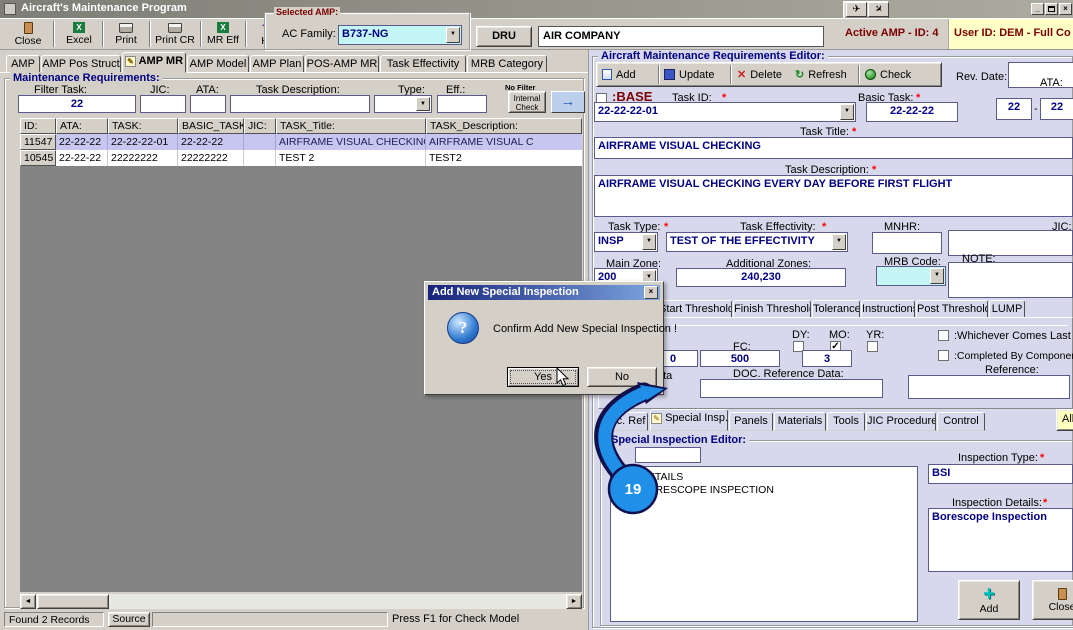 Image resolution: width=1073 pixels, height=630 pixels. I want to click on yr-checkbox, so click(872, 346).